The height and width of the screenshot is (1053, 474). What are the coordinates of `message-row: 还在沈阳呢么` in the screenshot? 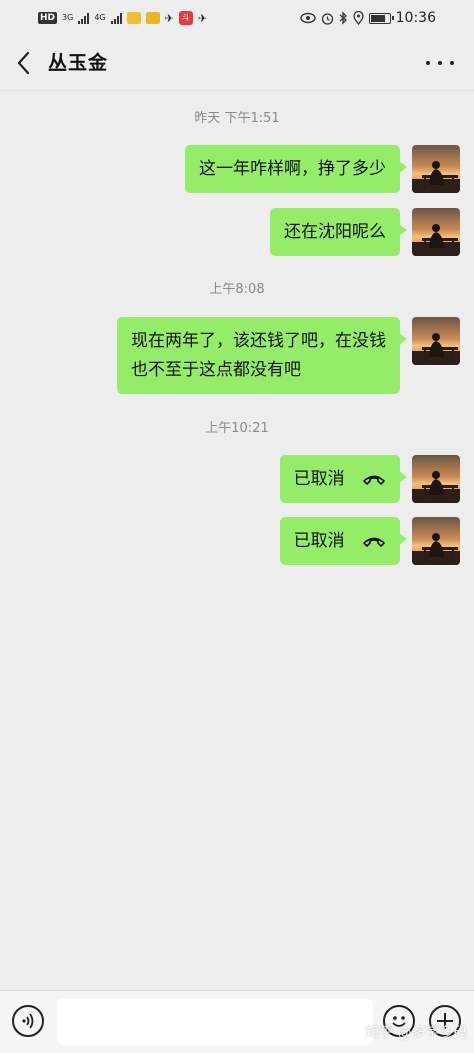 It's located at (365, 232).